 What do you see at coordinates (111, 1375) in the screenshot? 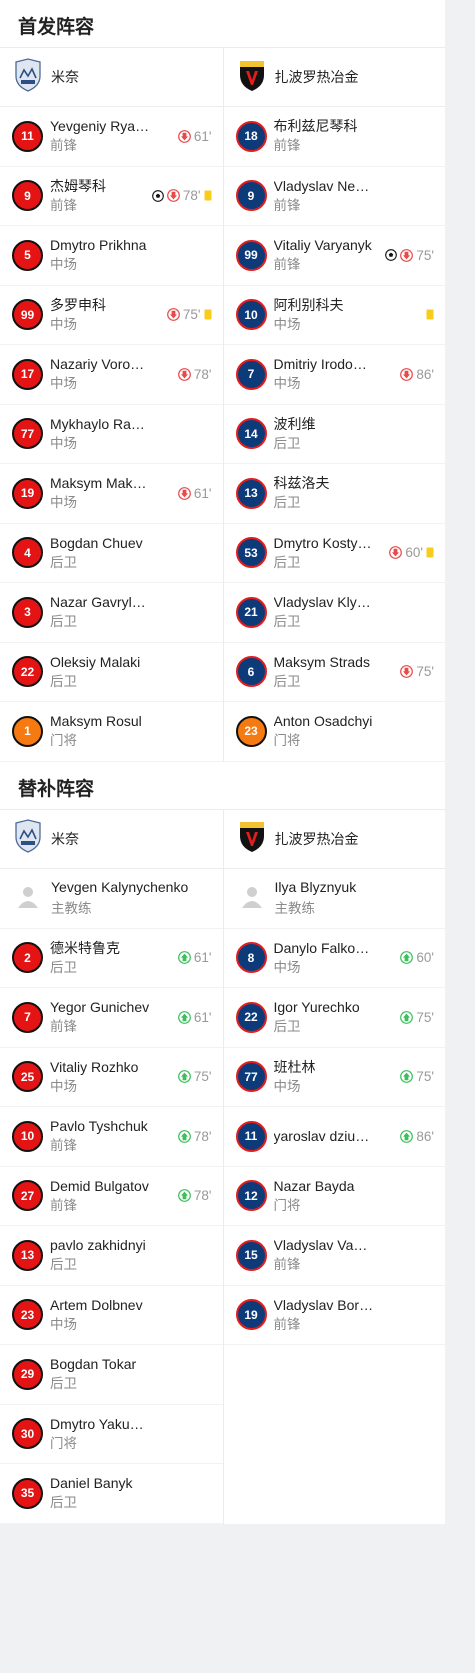
I see `player-row: 29 Bogdan Tokar 后卫` at bounding box center [111, 1375].